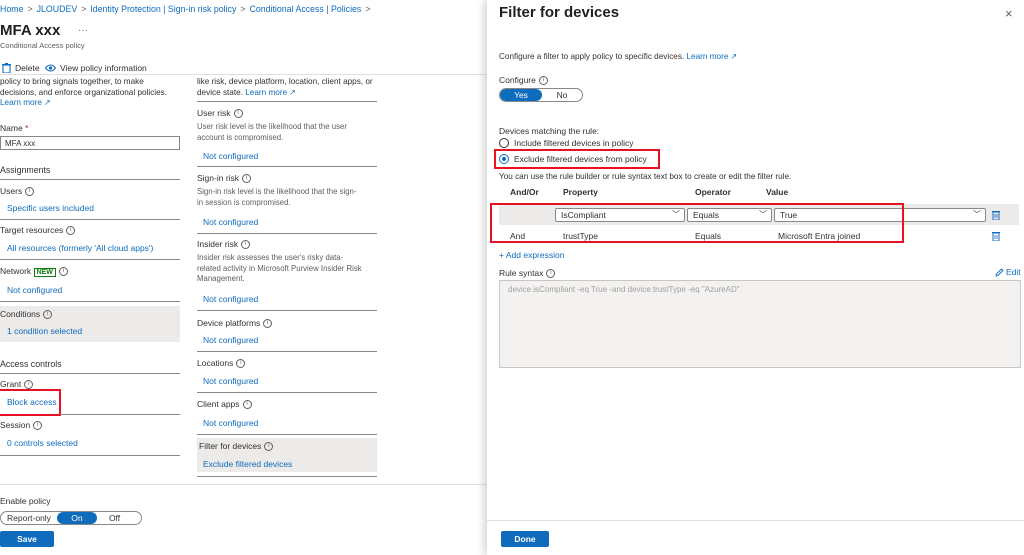  What do you see at coordinates (549, 131) in the screenshot?
I see `devices-matching-label: Devices matching the rule:` at bounding box center [549, 131].